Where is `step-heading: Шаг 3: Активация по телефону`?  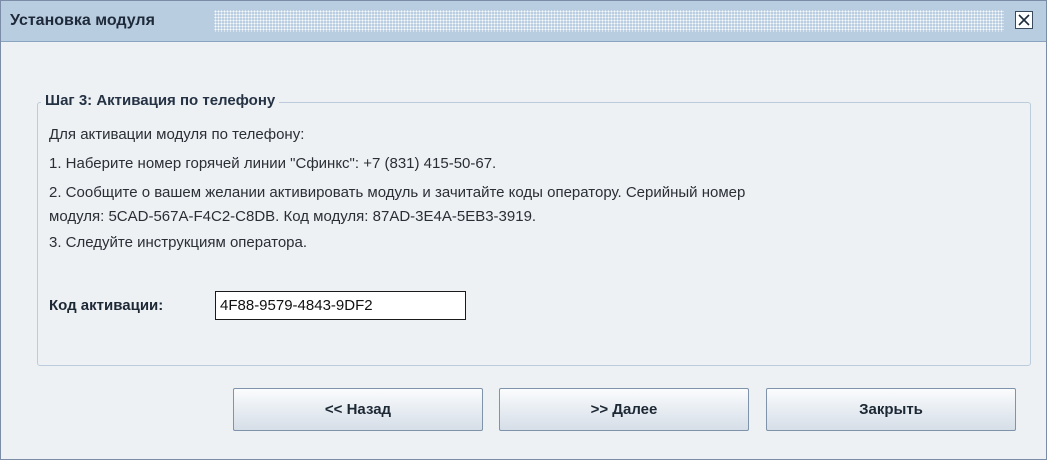
step-heading: Шаг 3: Активация по телефону is located at coordinates (160, 100).